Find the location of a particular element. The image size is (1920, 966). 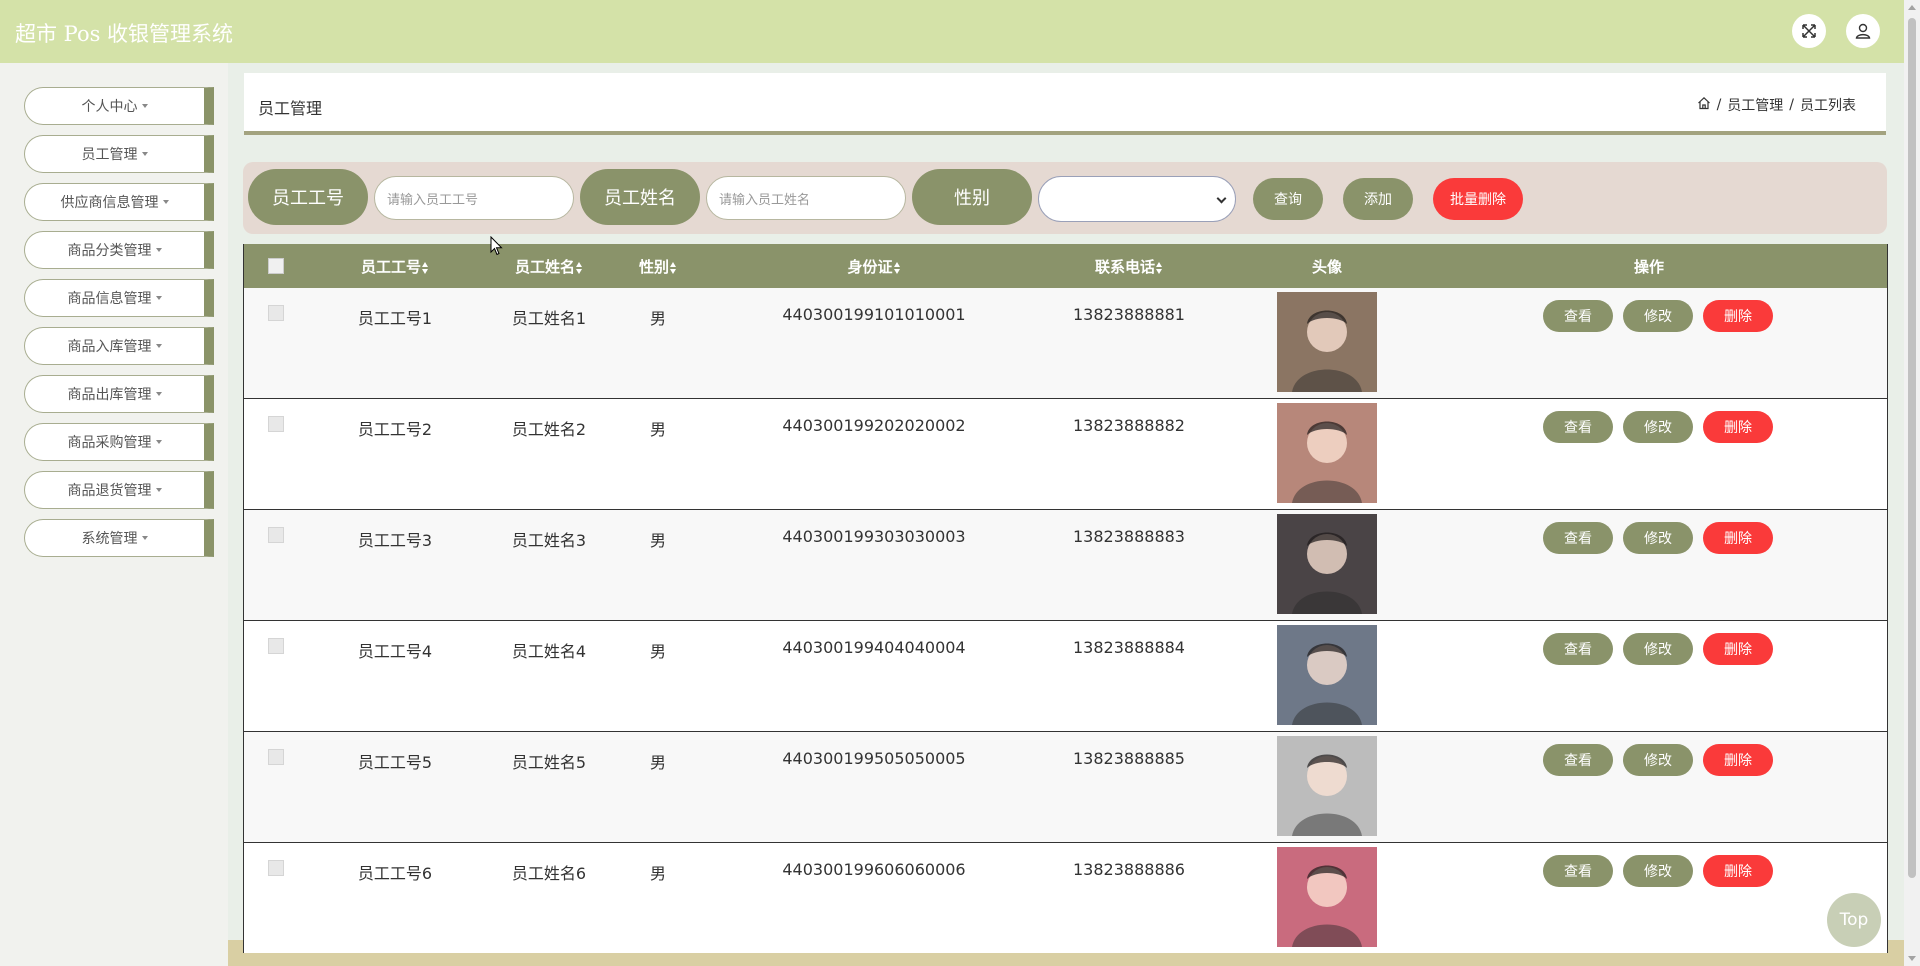

employee-name-input: 请输入员工姓名 is located at coordinates (806, 198).